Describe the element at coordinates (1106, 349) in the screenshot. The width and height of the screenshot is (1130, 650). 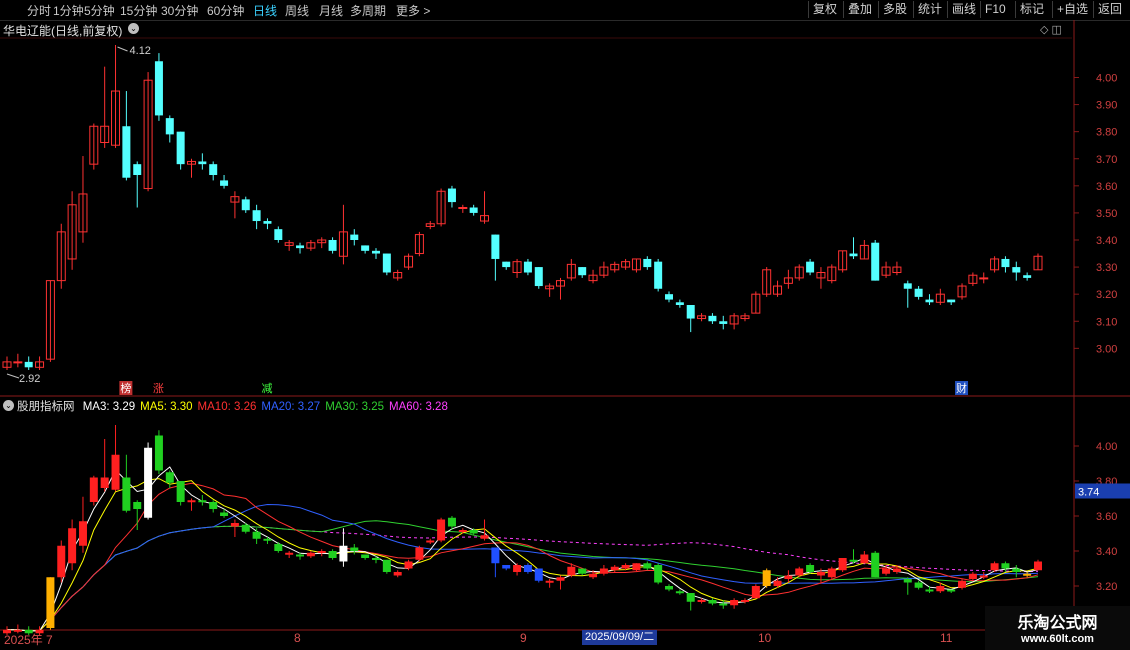
I see `main-tick-label: 3.00` at that location.